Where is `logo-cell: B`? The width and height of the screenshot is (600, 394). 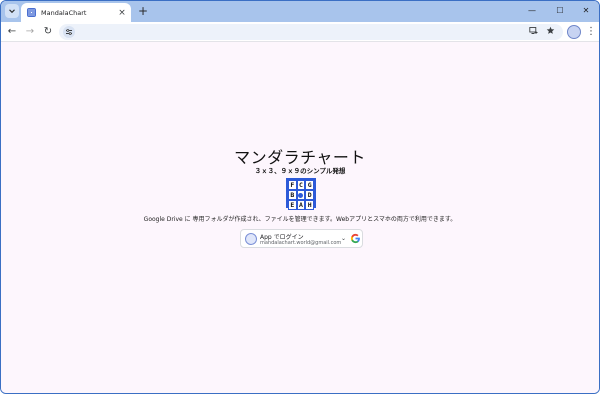 logo-cell: B is located at coordinates (292, 195).